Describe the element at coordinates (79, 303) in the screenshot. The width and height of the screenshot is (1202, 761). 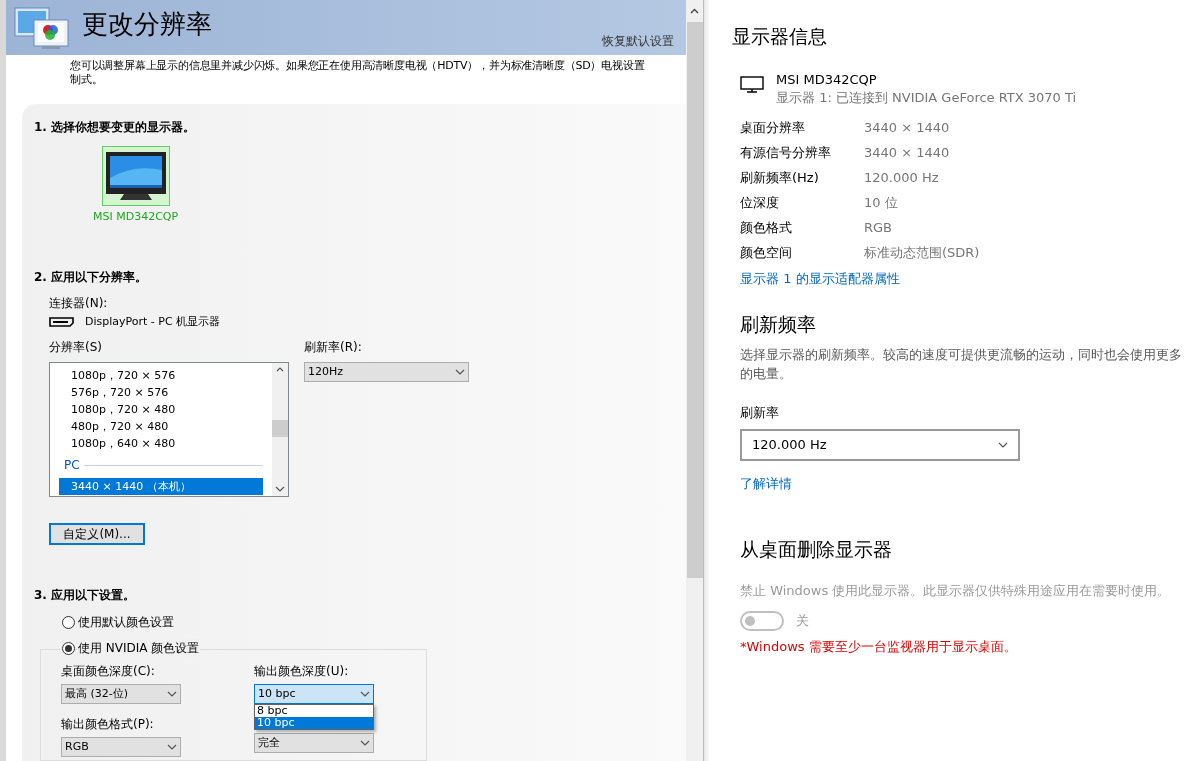
I see `connector-label: 连接器(N):` at that location.